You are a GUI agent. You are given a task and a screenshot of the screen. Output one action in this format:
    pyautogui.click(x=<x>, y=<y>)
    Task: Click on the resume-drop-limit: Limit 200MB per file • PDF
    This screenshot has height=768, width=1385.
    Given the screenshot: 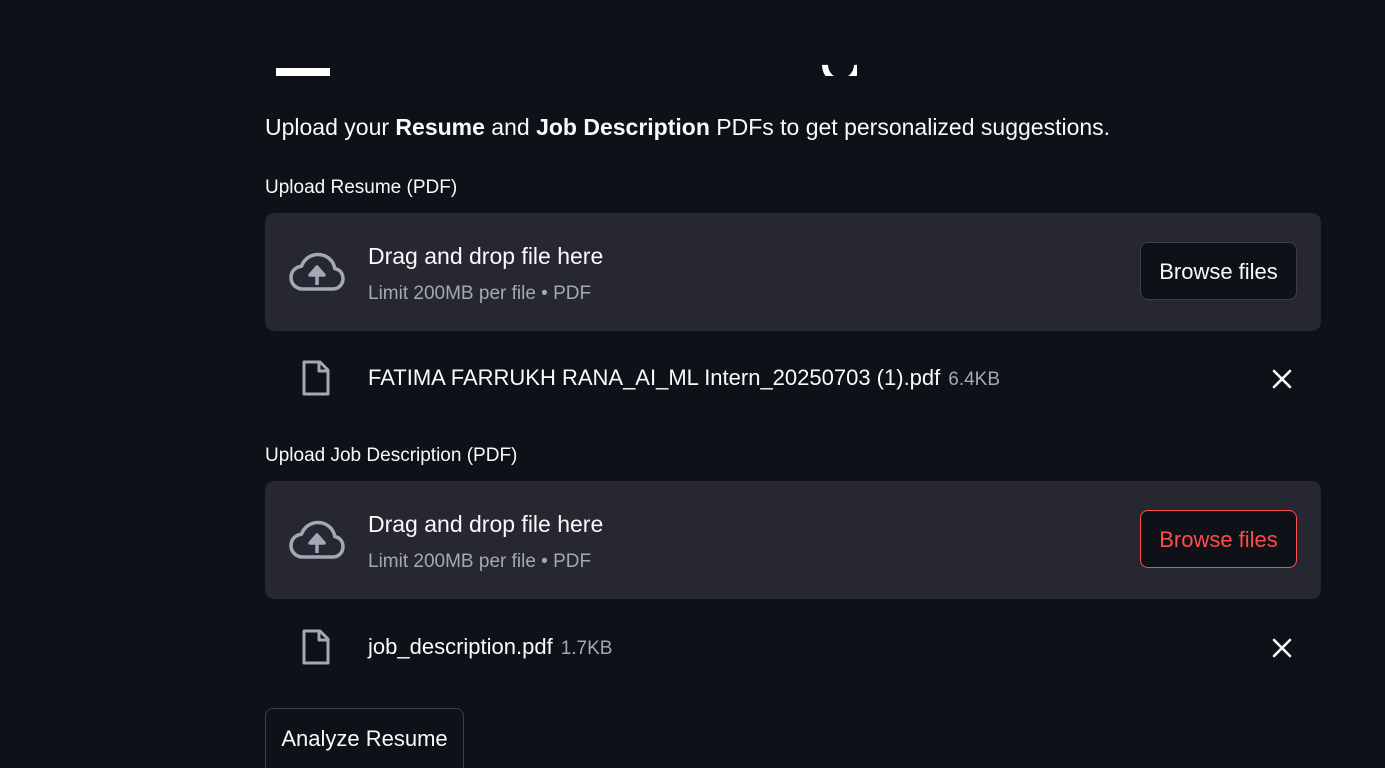 What is the action you would take?
    pyautogui.click(x=480, y=293)
    